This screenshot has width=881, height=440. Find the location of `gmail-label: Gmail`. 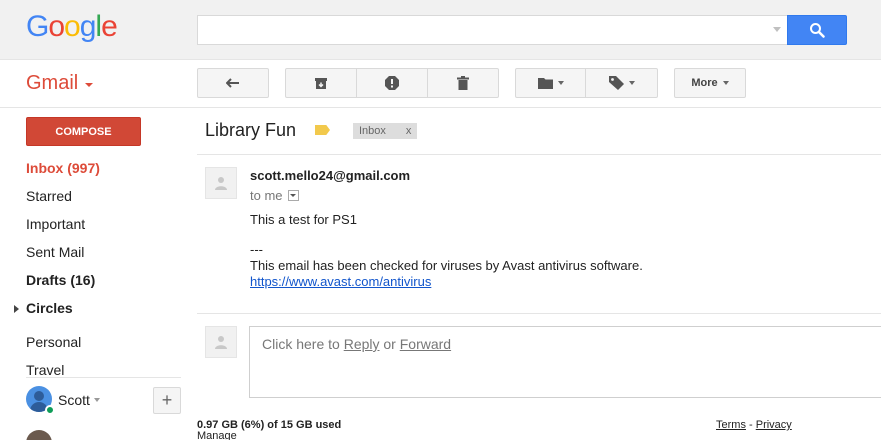

gmail-label: Gmail is located at coordinates (52, 83).